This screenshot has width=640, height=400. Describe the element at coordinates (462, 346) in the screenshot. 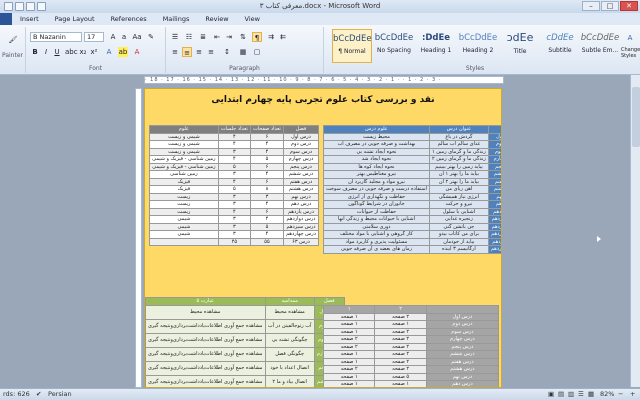

I see `table-cell: درس پنجم` at that location.